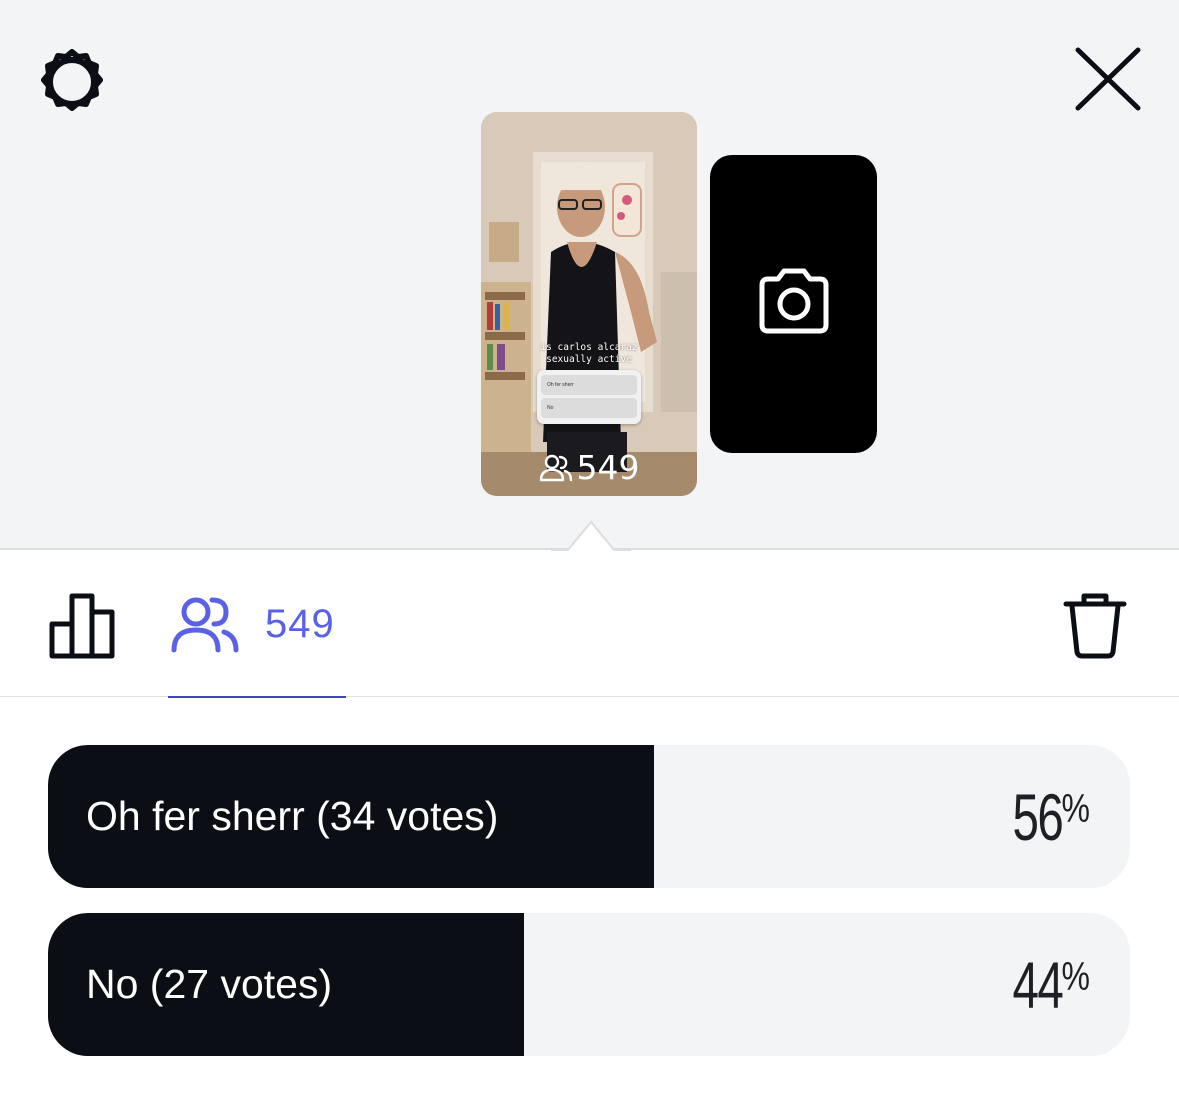 The height and width of the screenshot is (1093, 1179). I want to click on percent-value: 56, so click(1037, 816).